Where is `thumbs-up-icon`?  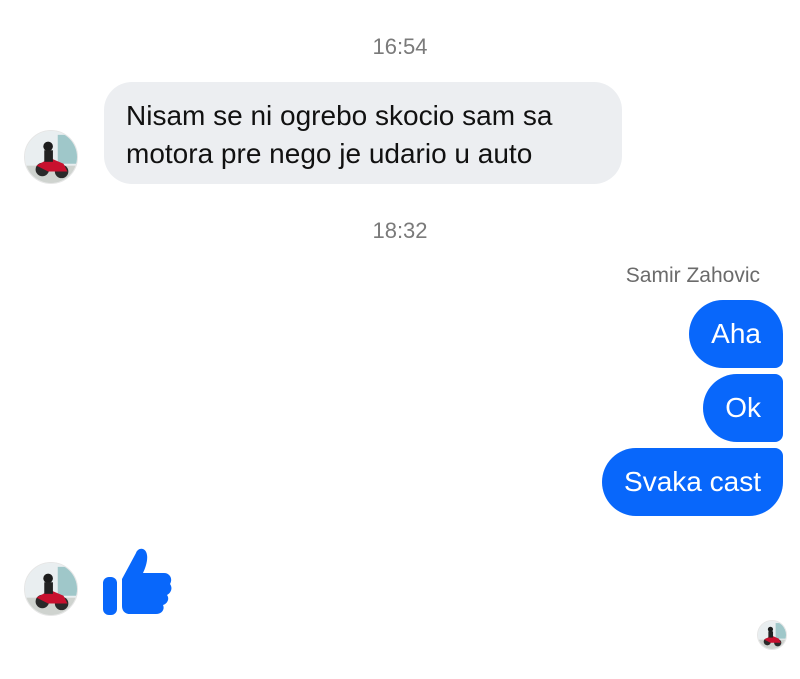
thumbs-up-icon is located at coordinates (137, 580).